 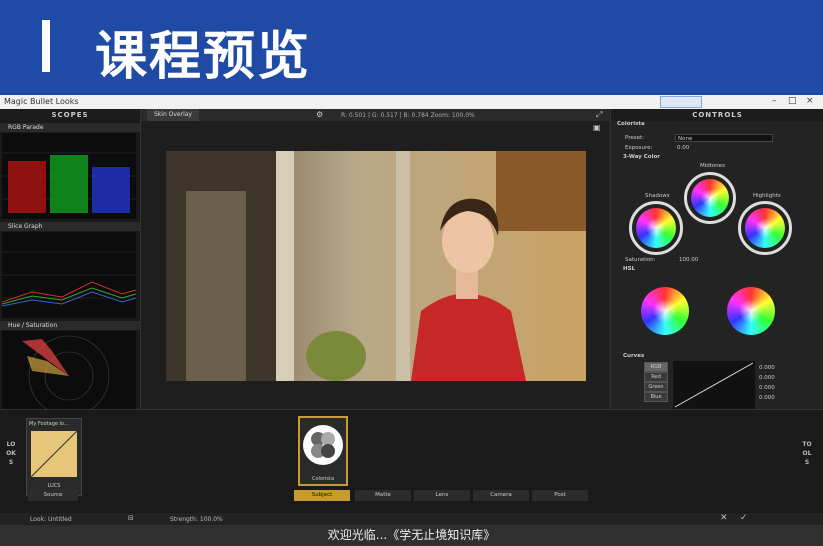 What do you see at coordinates (70, 115) in the screenshot?
I see `scopes-header: SCOPES` at bounding box center [70, 115].